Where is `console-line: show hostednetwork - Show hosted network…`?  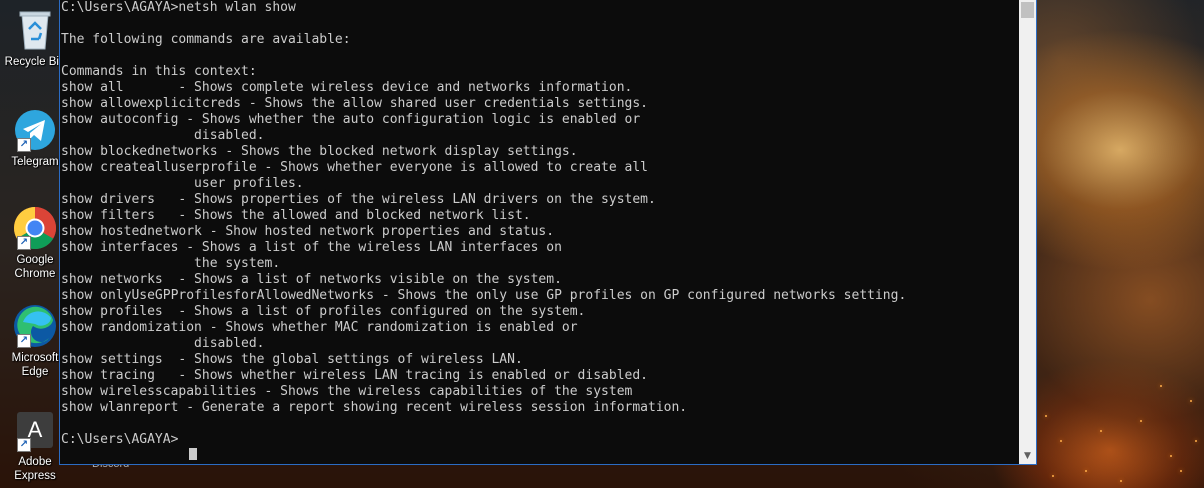
console-line: show hostednetwork - Show hosted network… is located at coordinates (308, 231).